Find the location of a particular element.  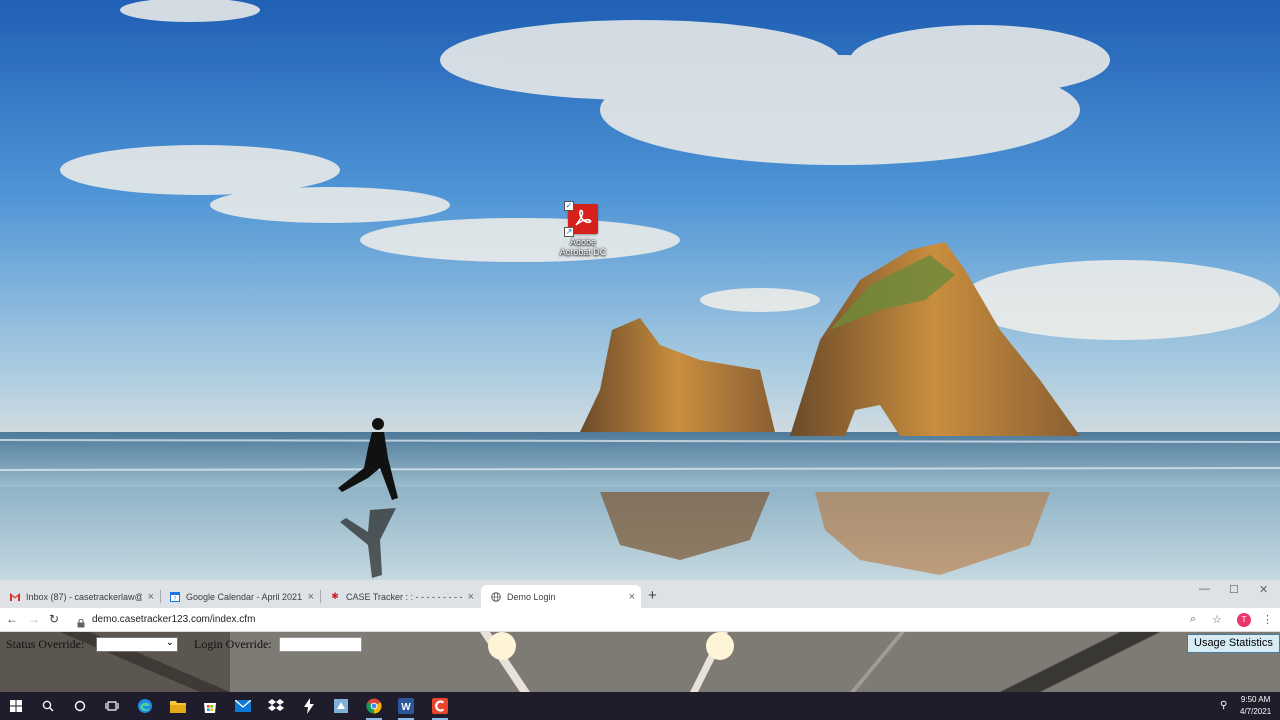

zoom-icon: ⌕ is located at coordinates (1193, 619).